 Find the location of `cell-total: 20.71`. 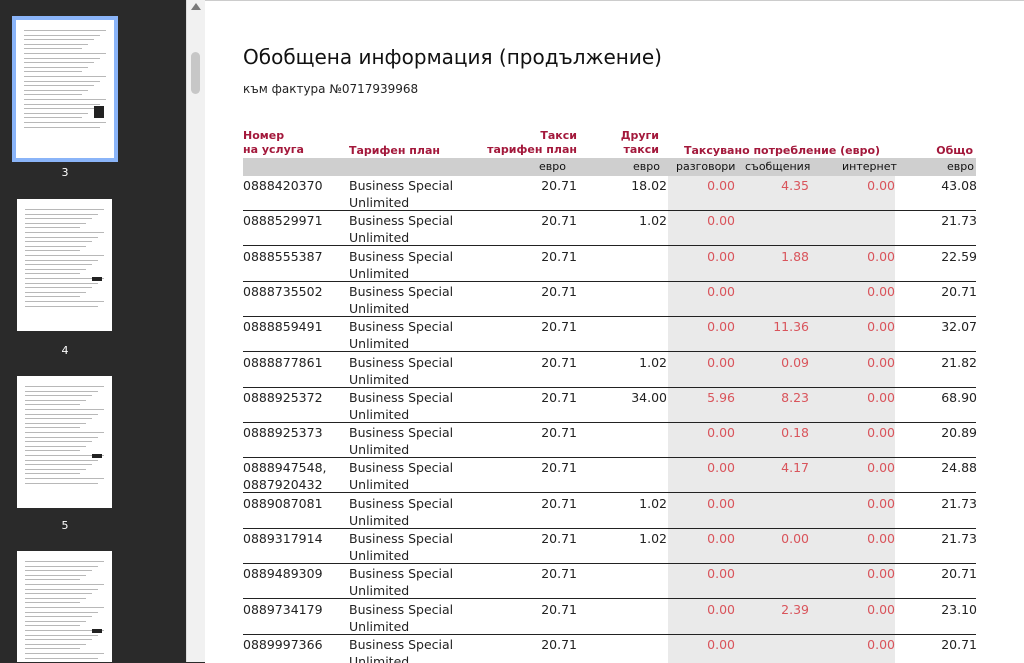

cell-total: 20.71 is located at coordinates (959, 644).